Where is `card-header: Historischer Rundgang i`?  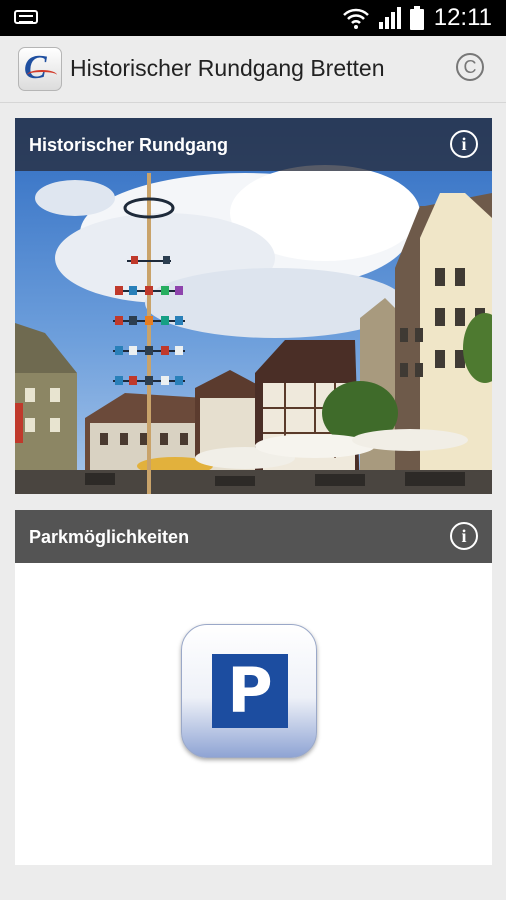 card-header: Historischer Rundgang i is located at coordinates (253, 144).